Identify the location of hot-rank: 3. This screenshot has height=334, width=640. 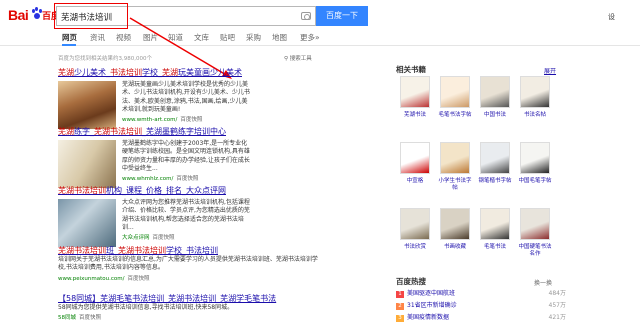
(400, 318).